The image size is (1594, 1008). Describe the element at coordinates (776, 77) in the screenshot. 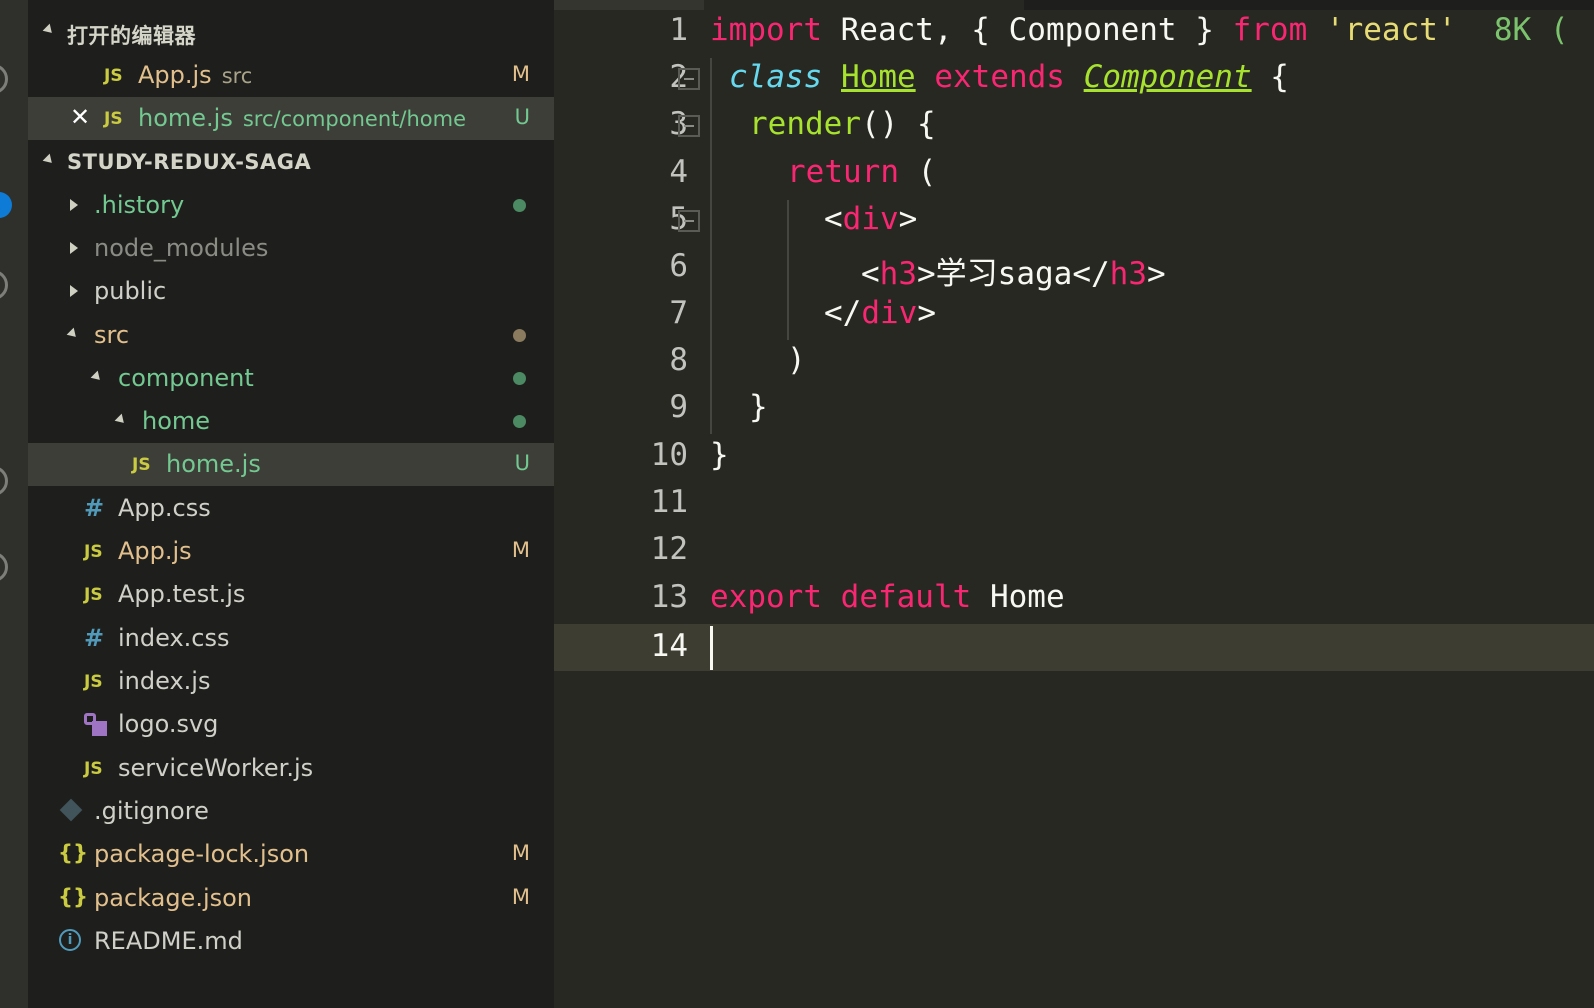

I see `keyword-class: class` at that location.